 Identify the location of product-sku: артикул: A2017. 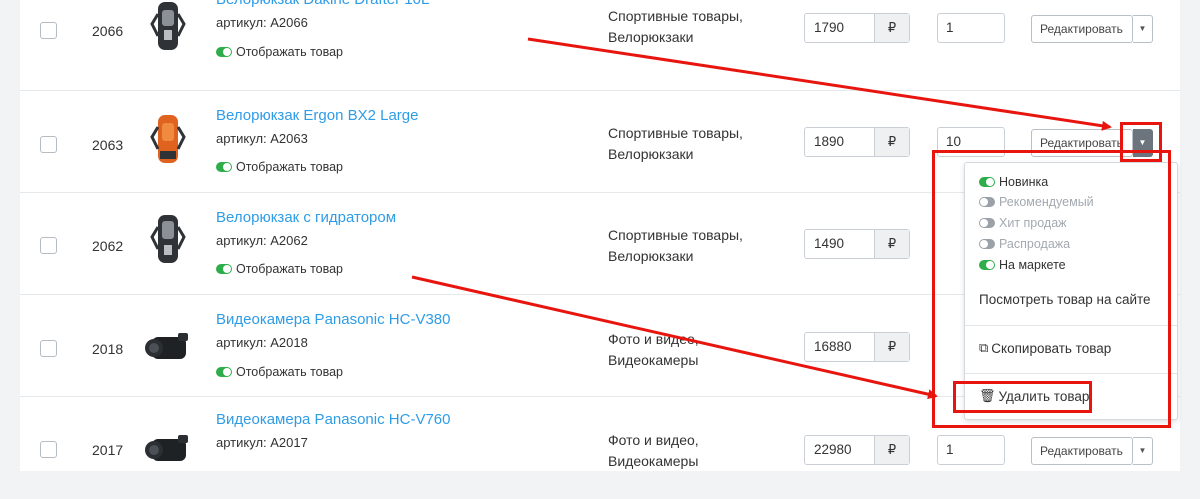
(262, 442).